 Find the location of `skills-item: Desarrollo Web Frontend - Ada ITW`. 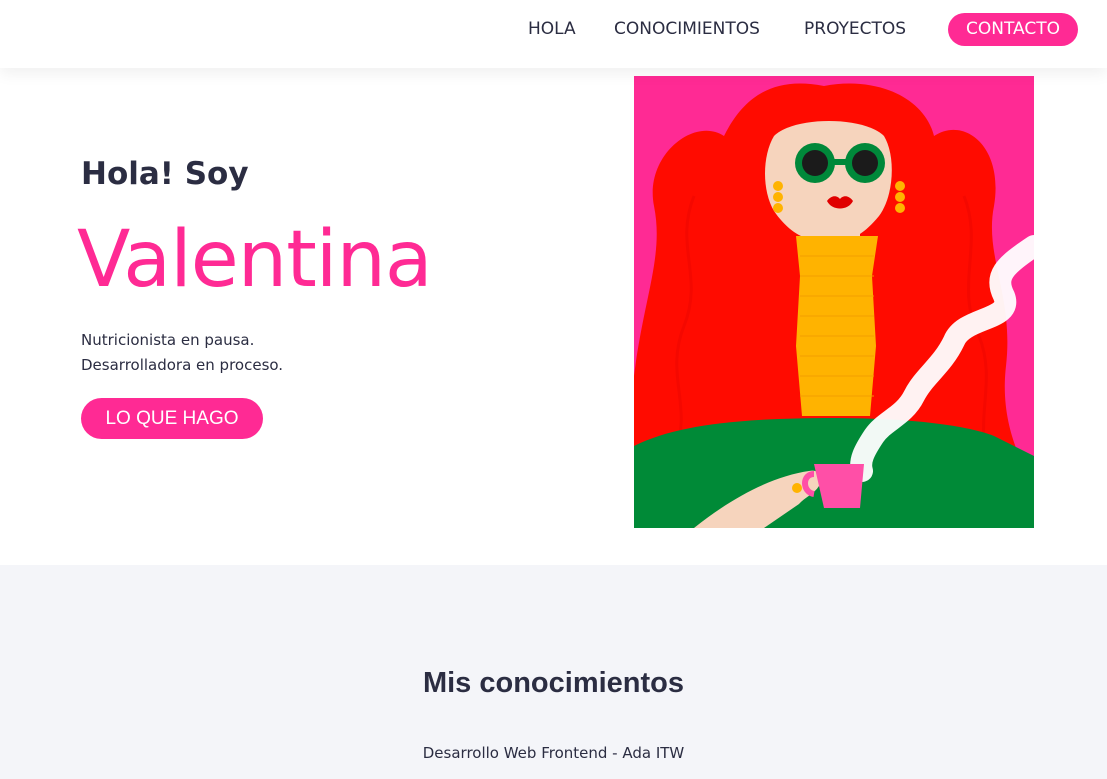

skills-item: Desarrollo Web Frontend - Ada ITW is located at coordinates (553, 753).